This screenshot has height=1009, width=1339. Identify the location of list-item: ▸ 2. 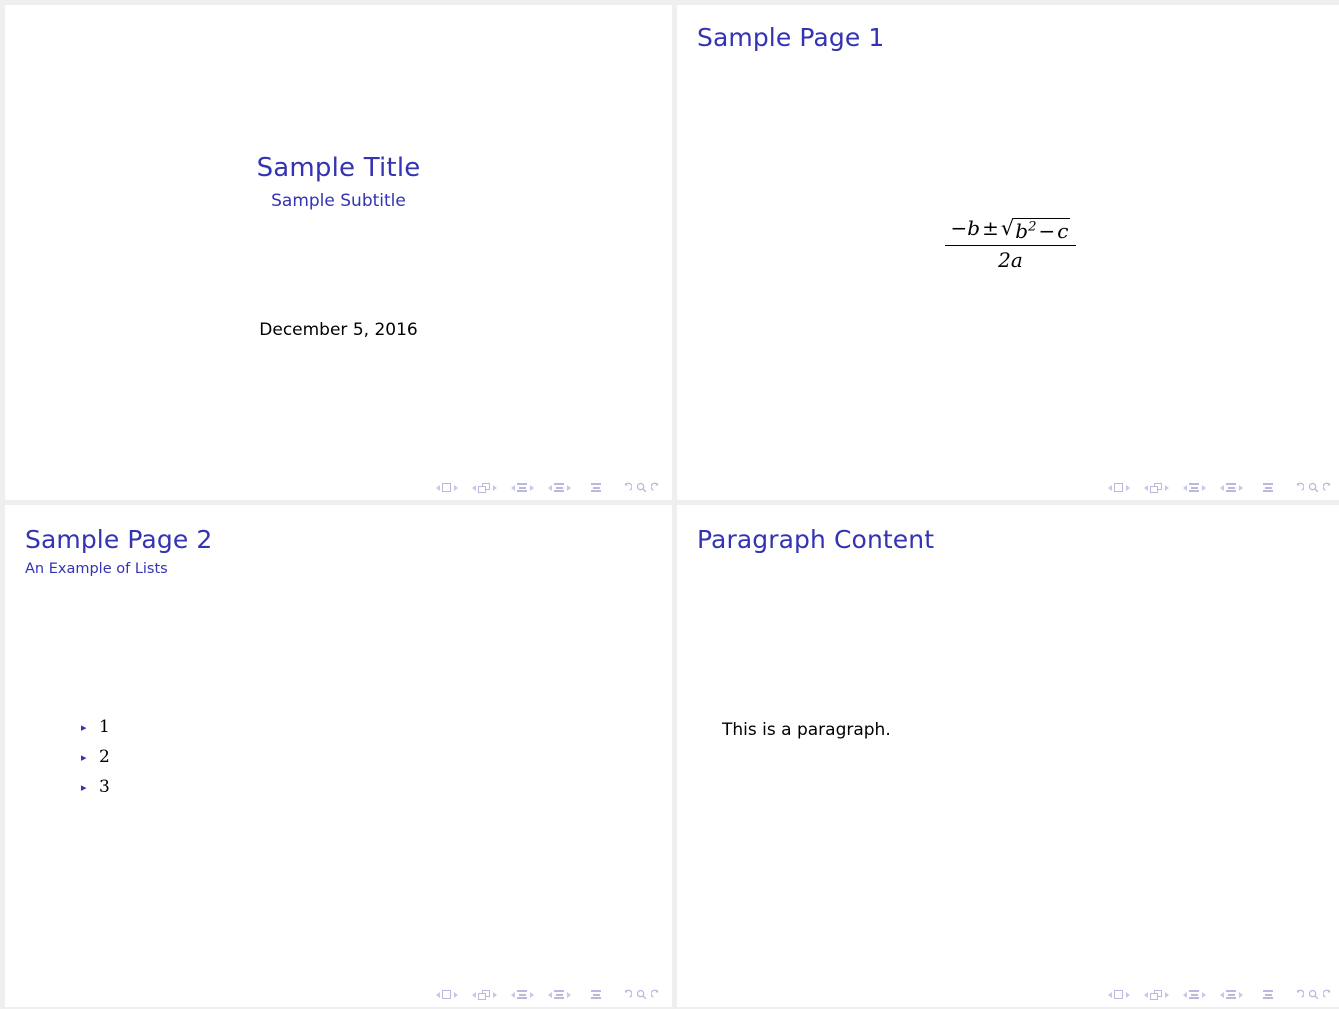
(95, 757).